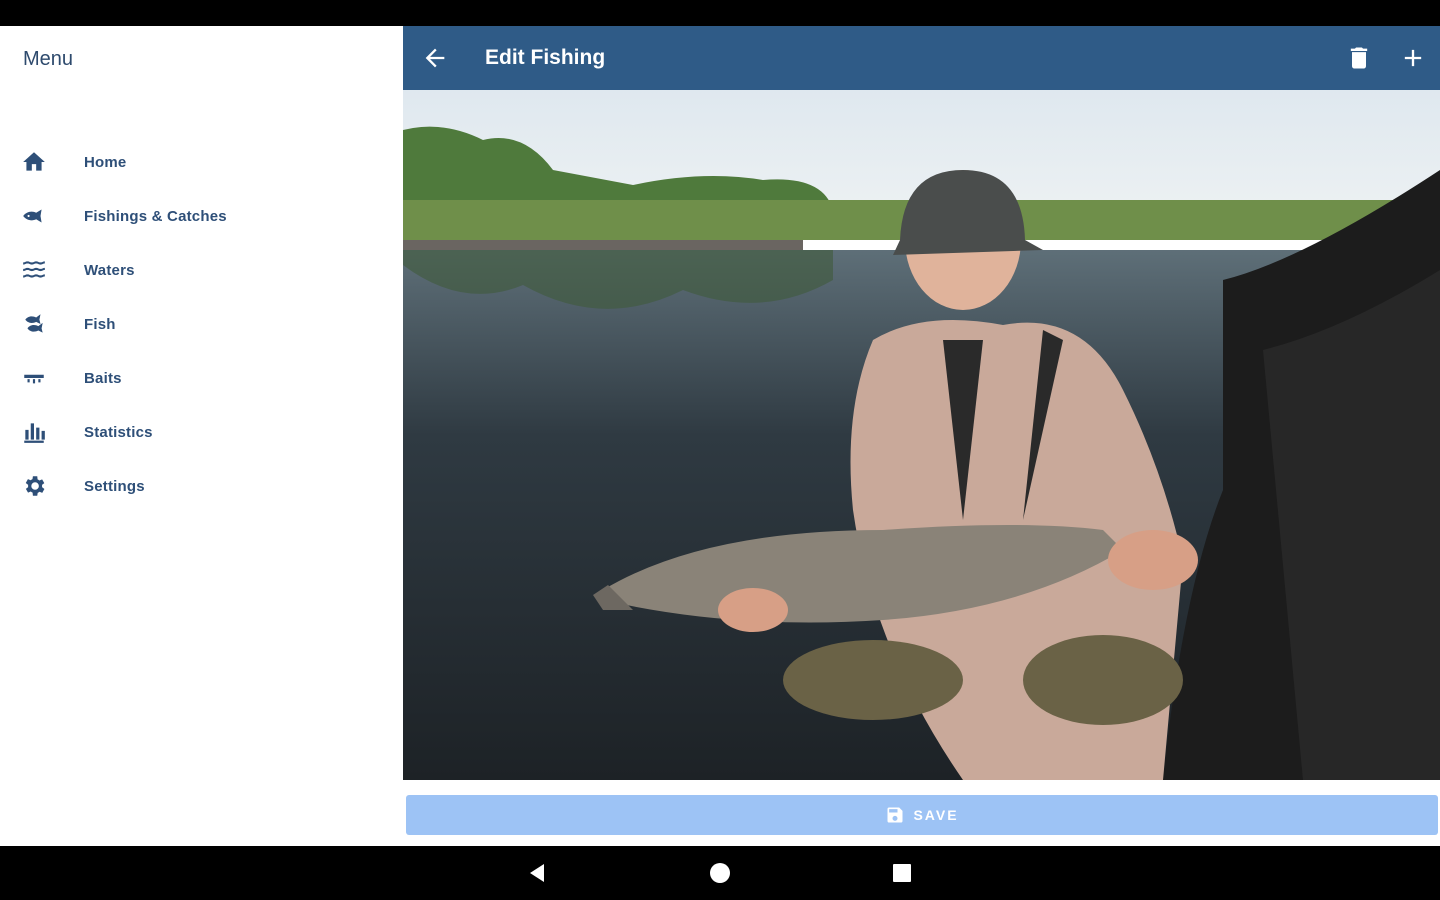 This screenshot has width=1440, height=900. What do you see at coordinates (936, 815) in the screenshot?
I see `save-button-label: SAVE` at bounding box center [936, 815].